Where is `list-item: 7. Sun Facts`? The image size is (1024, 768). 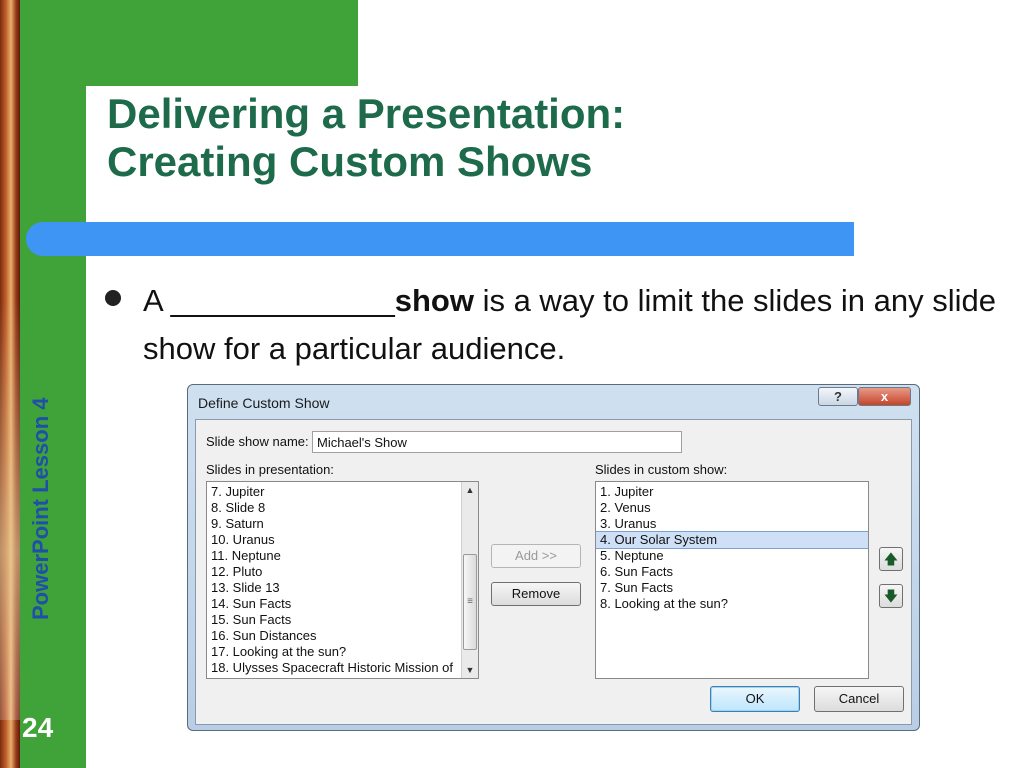 list-item: 7. Sun Facts is located at coordinates (732, 588).